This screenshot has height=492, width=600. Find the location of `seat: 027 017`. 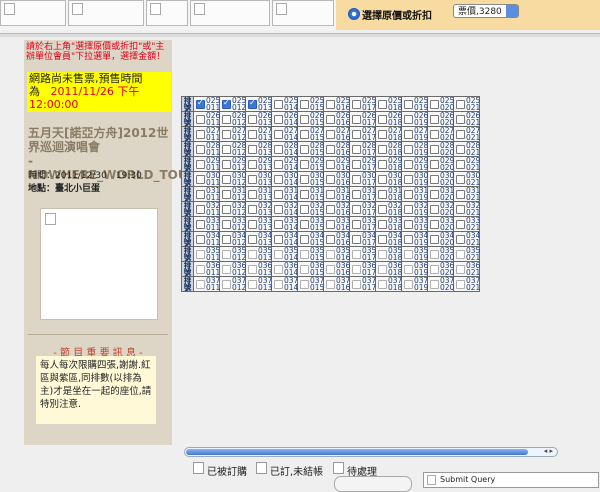

seat: 027 017 is located at coordinates (363, 134).